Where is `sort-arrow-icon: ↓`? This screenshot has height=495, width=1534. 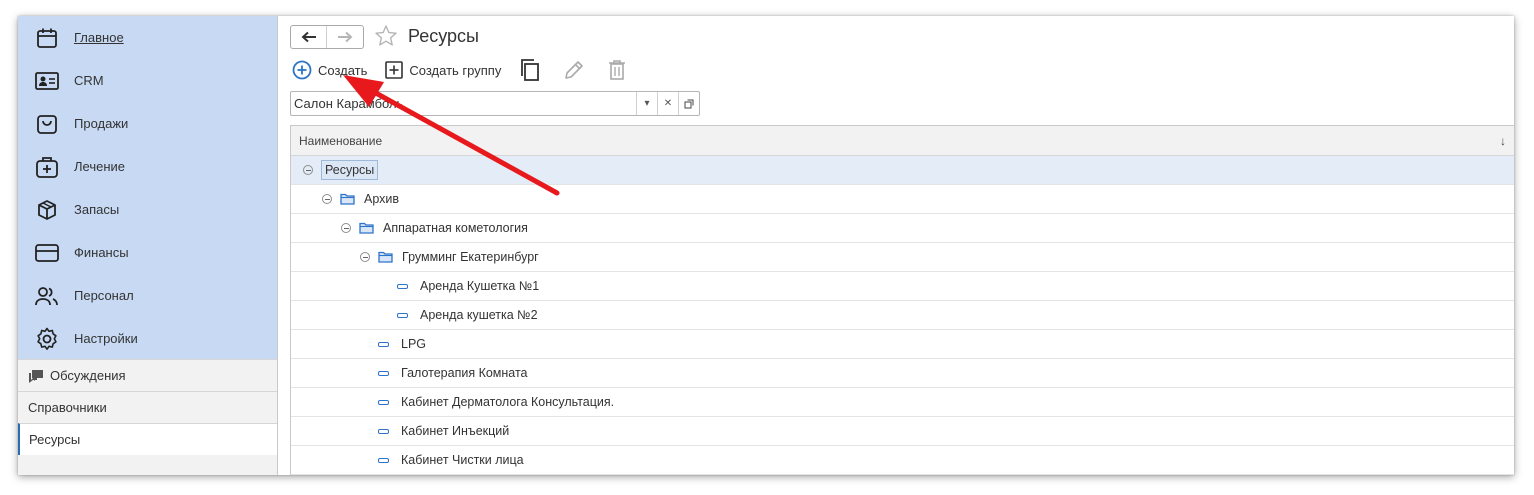 sort-arrow-icon: ↓ is located at coordinates (1503, 141).